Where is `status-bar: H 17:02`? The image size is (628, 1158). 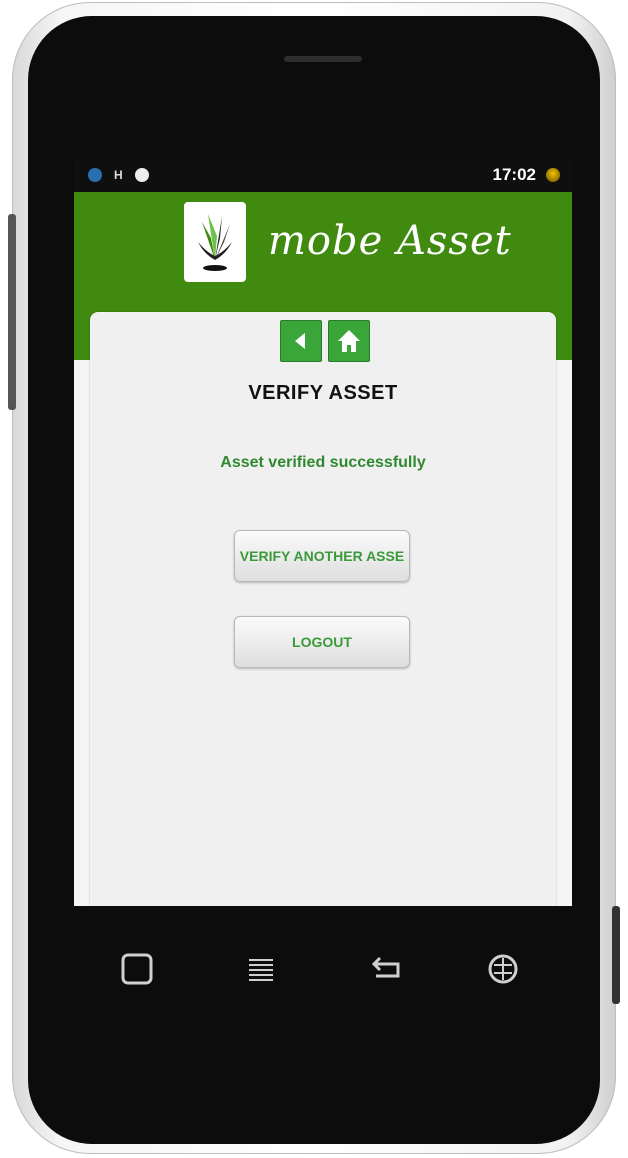
status-bar: H 17:02 is located at coordinates (323, 176).